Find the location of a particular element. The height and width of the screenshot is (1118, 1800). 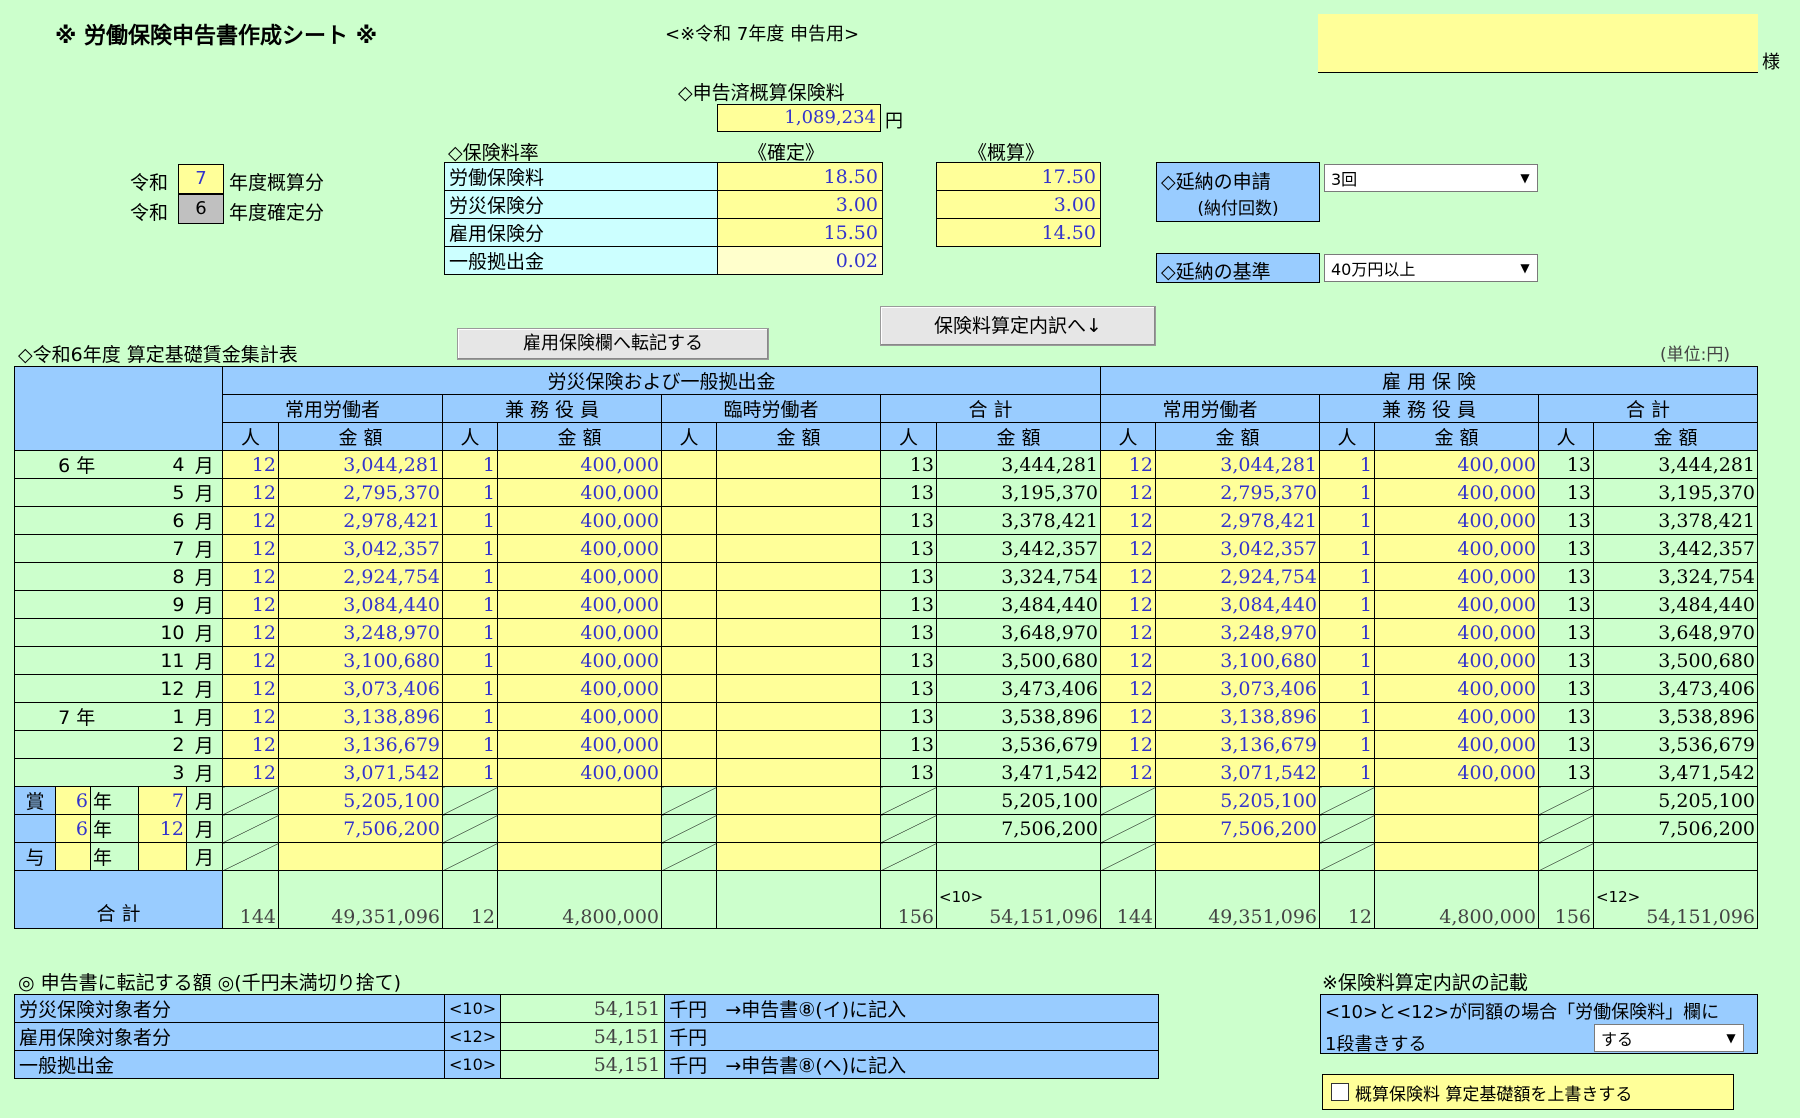

koyou-joyou-amount: 3,084,440 is located at coordinates (1237, 604).